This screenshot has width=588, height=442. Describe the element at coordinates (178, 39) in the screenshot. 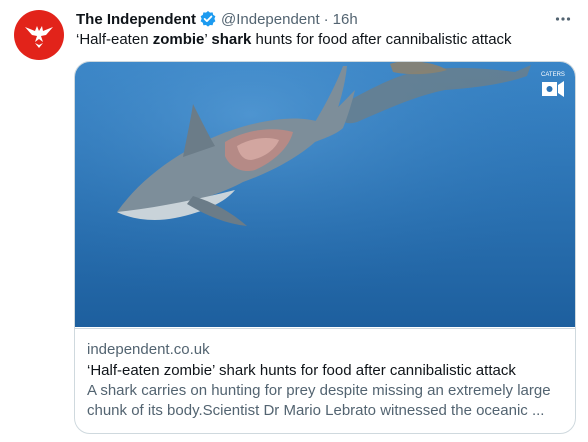

I see `tweet-text-bold: zombie` at that location.